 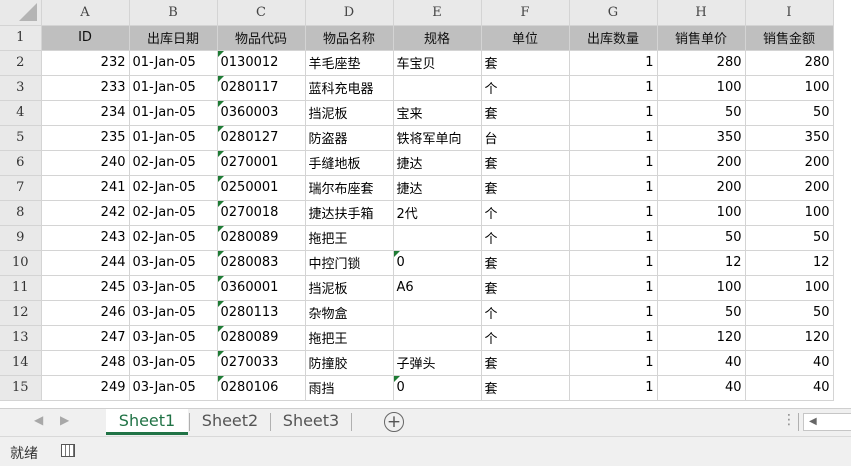 I want to click on row-header: 7, so click(x=21, y=188).